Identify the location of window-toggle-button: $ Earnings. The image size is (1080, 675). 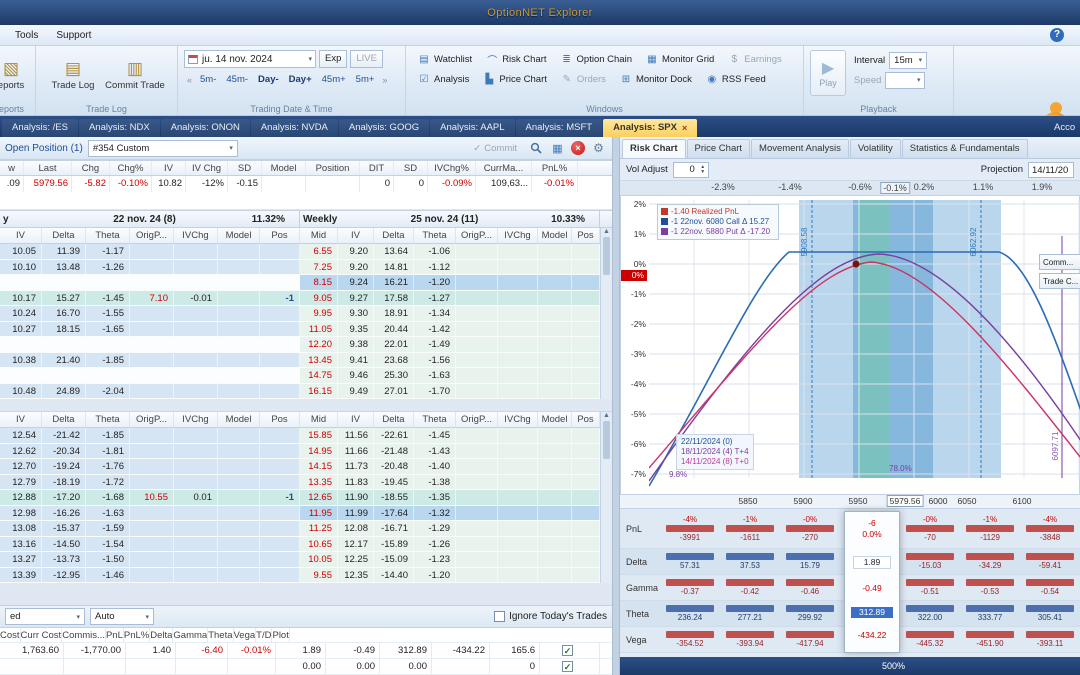
(755, 59).